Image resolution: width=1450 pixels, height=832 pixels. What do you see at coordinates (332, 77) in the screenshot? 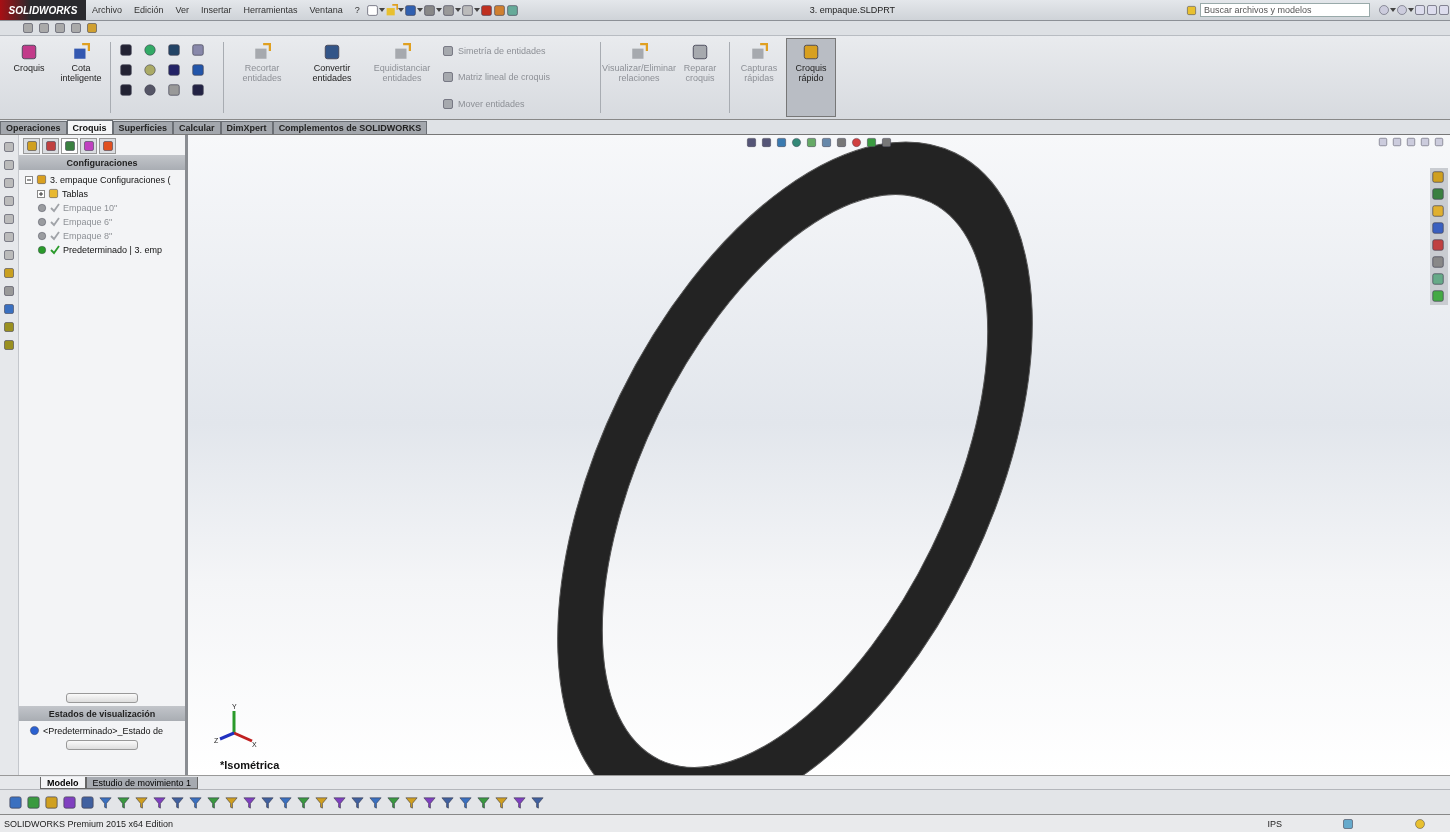
I see `ribbon-button: Convertir entidades` at bounding box center [332, 77].